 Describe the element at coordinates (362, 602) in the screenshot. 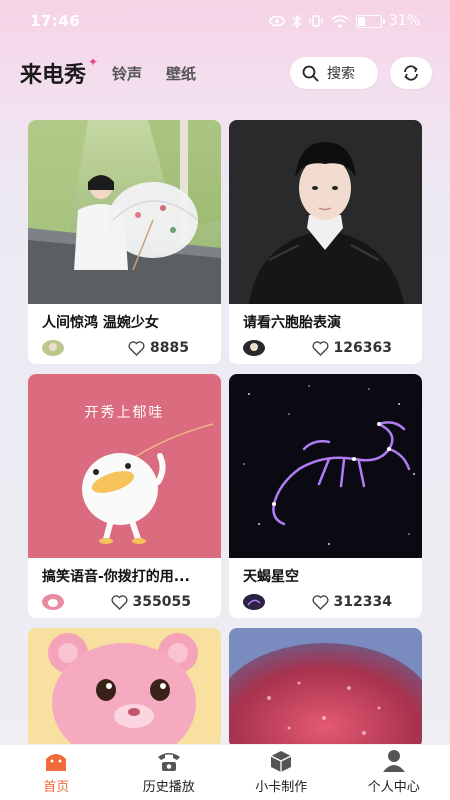

I see `like-count: 312334` at that location.